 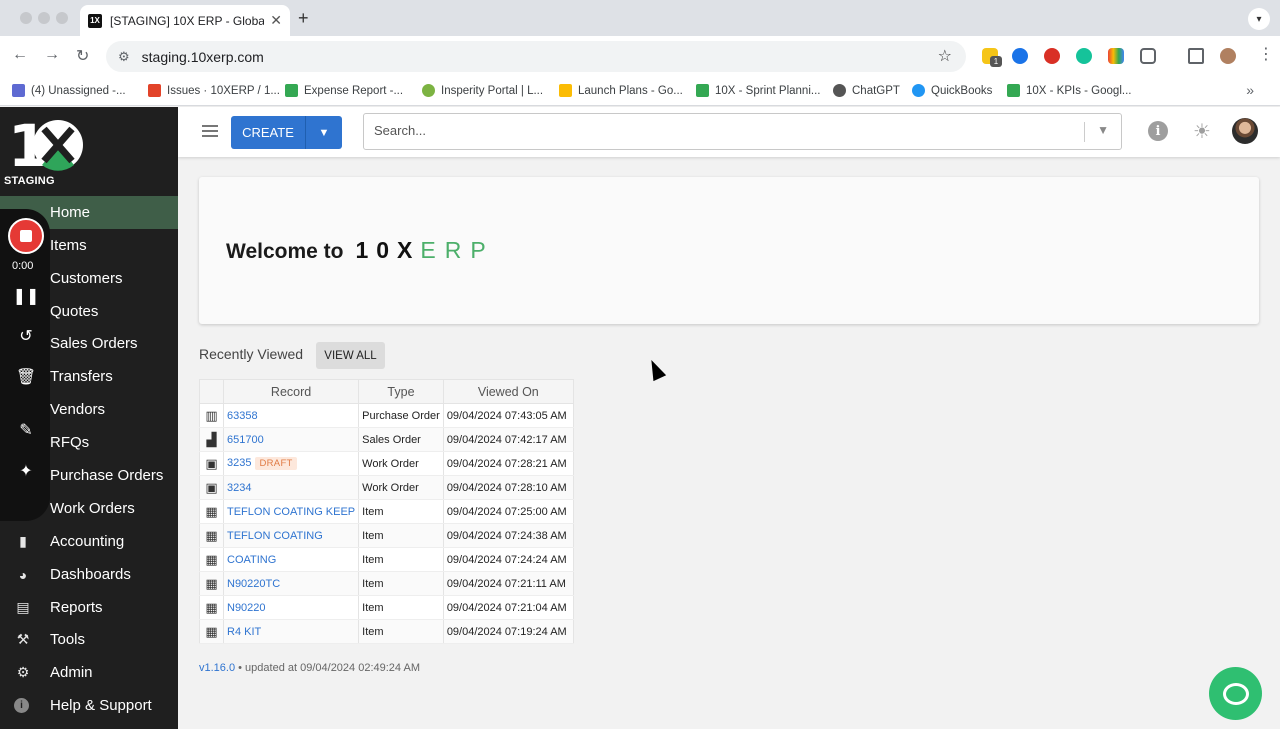 I want to click on address-bar: ⚙ staging.10xerp.com ☆, so click(x=536, y=56).